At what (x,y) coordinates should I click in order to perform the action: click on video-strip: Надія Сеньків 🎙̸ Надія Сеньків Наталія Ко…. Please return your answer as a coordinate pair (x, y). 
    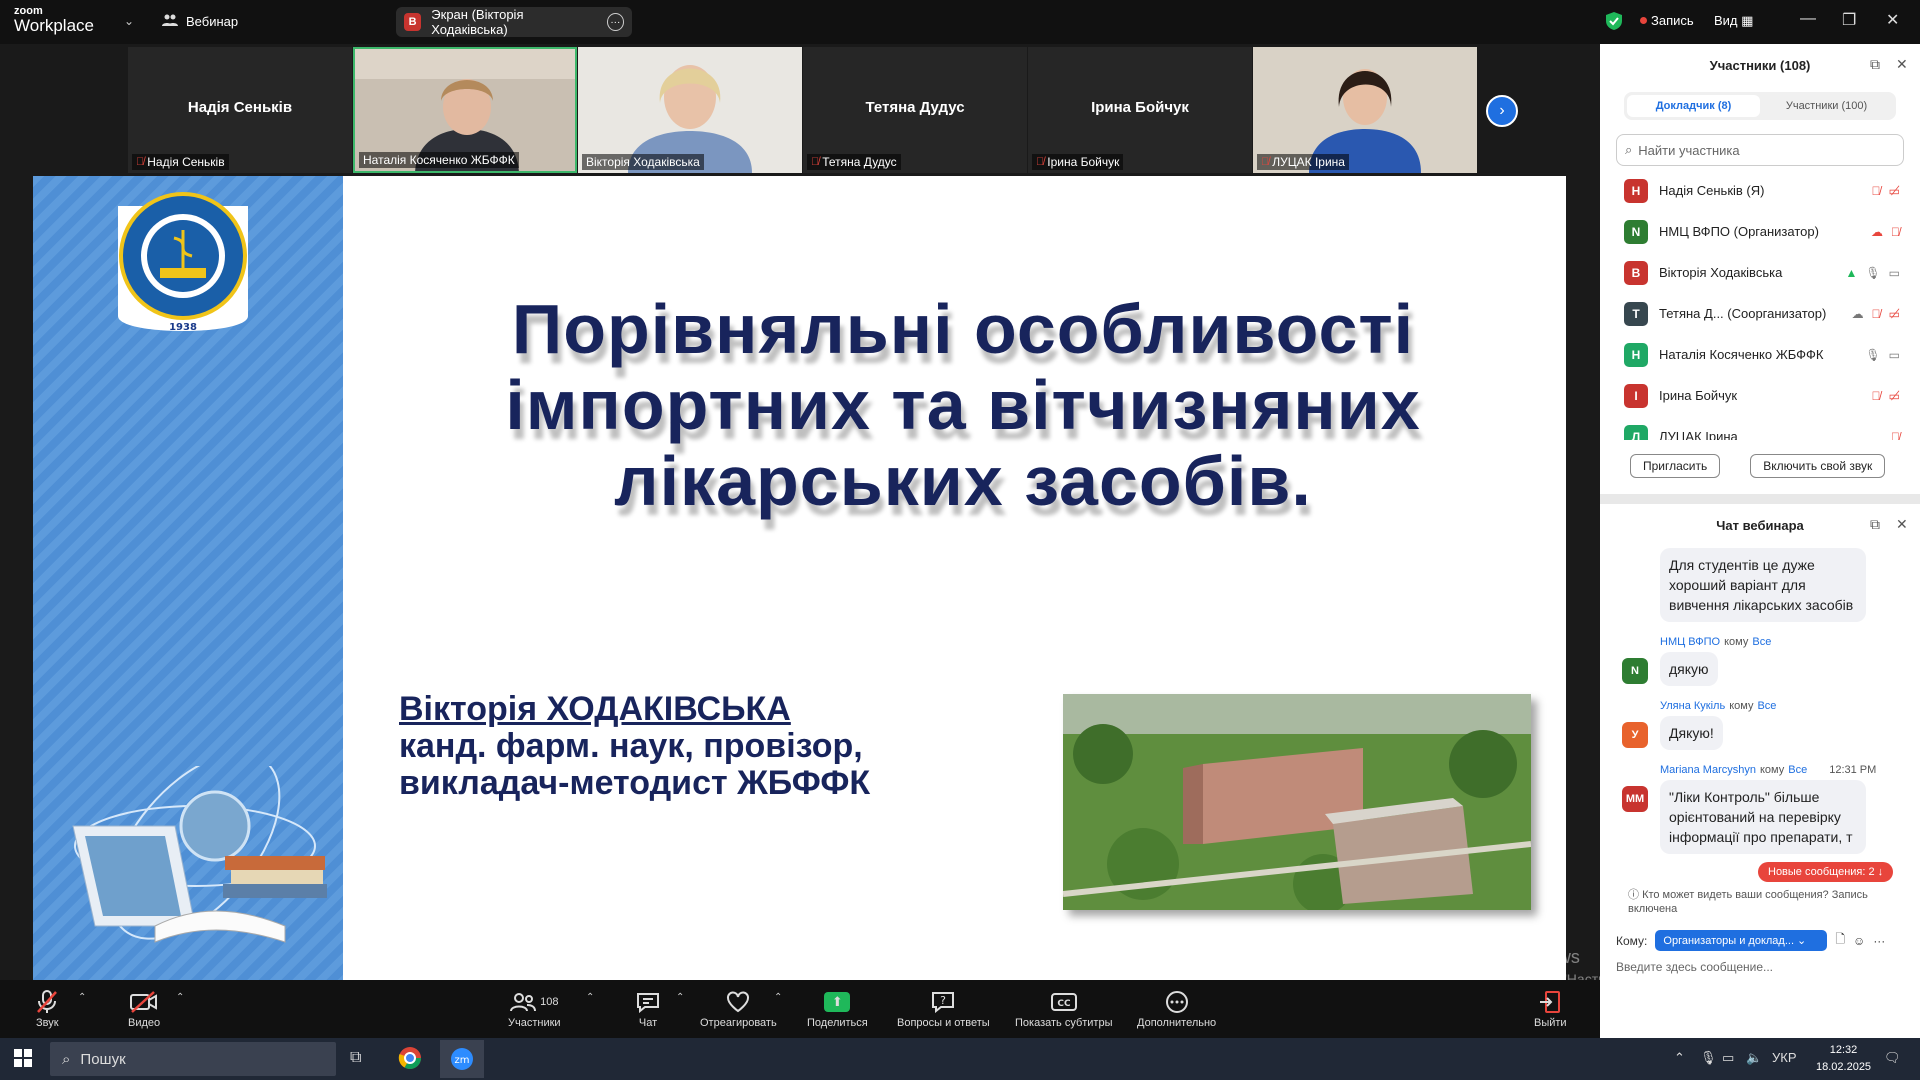
    Looking at the image, I should click on (803, 110).